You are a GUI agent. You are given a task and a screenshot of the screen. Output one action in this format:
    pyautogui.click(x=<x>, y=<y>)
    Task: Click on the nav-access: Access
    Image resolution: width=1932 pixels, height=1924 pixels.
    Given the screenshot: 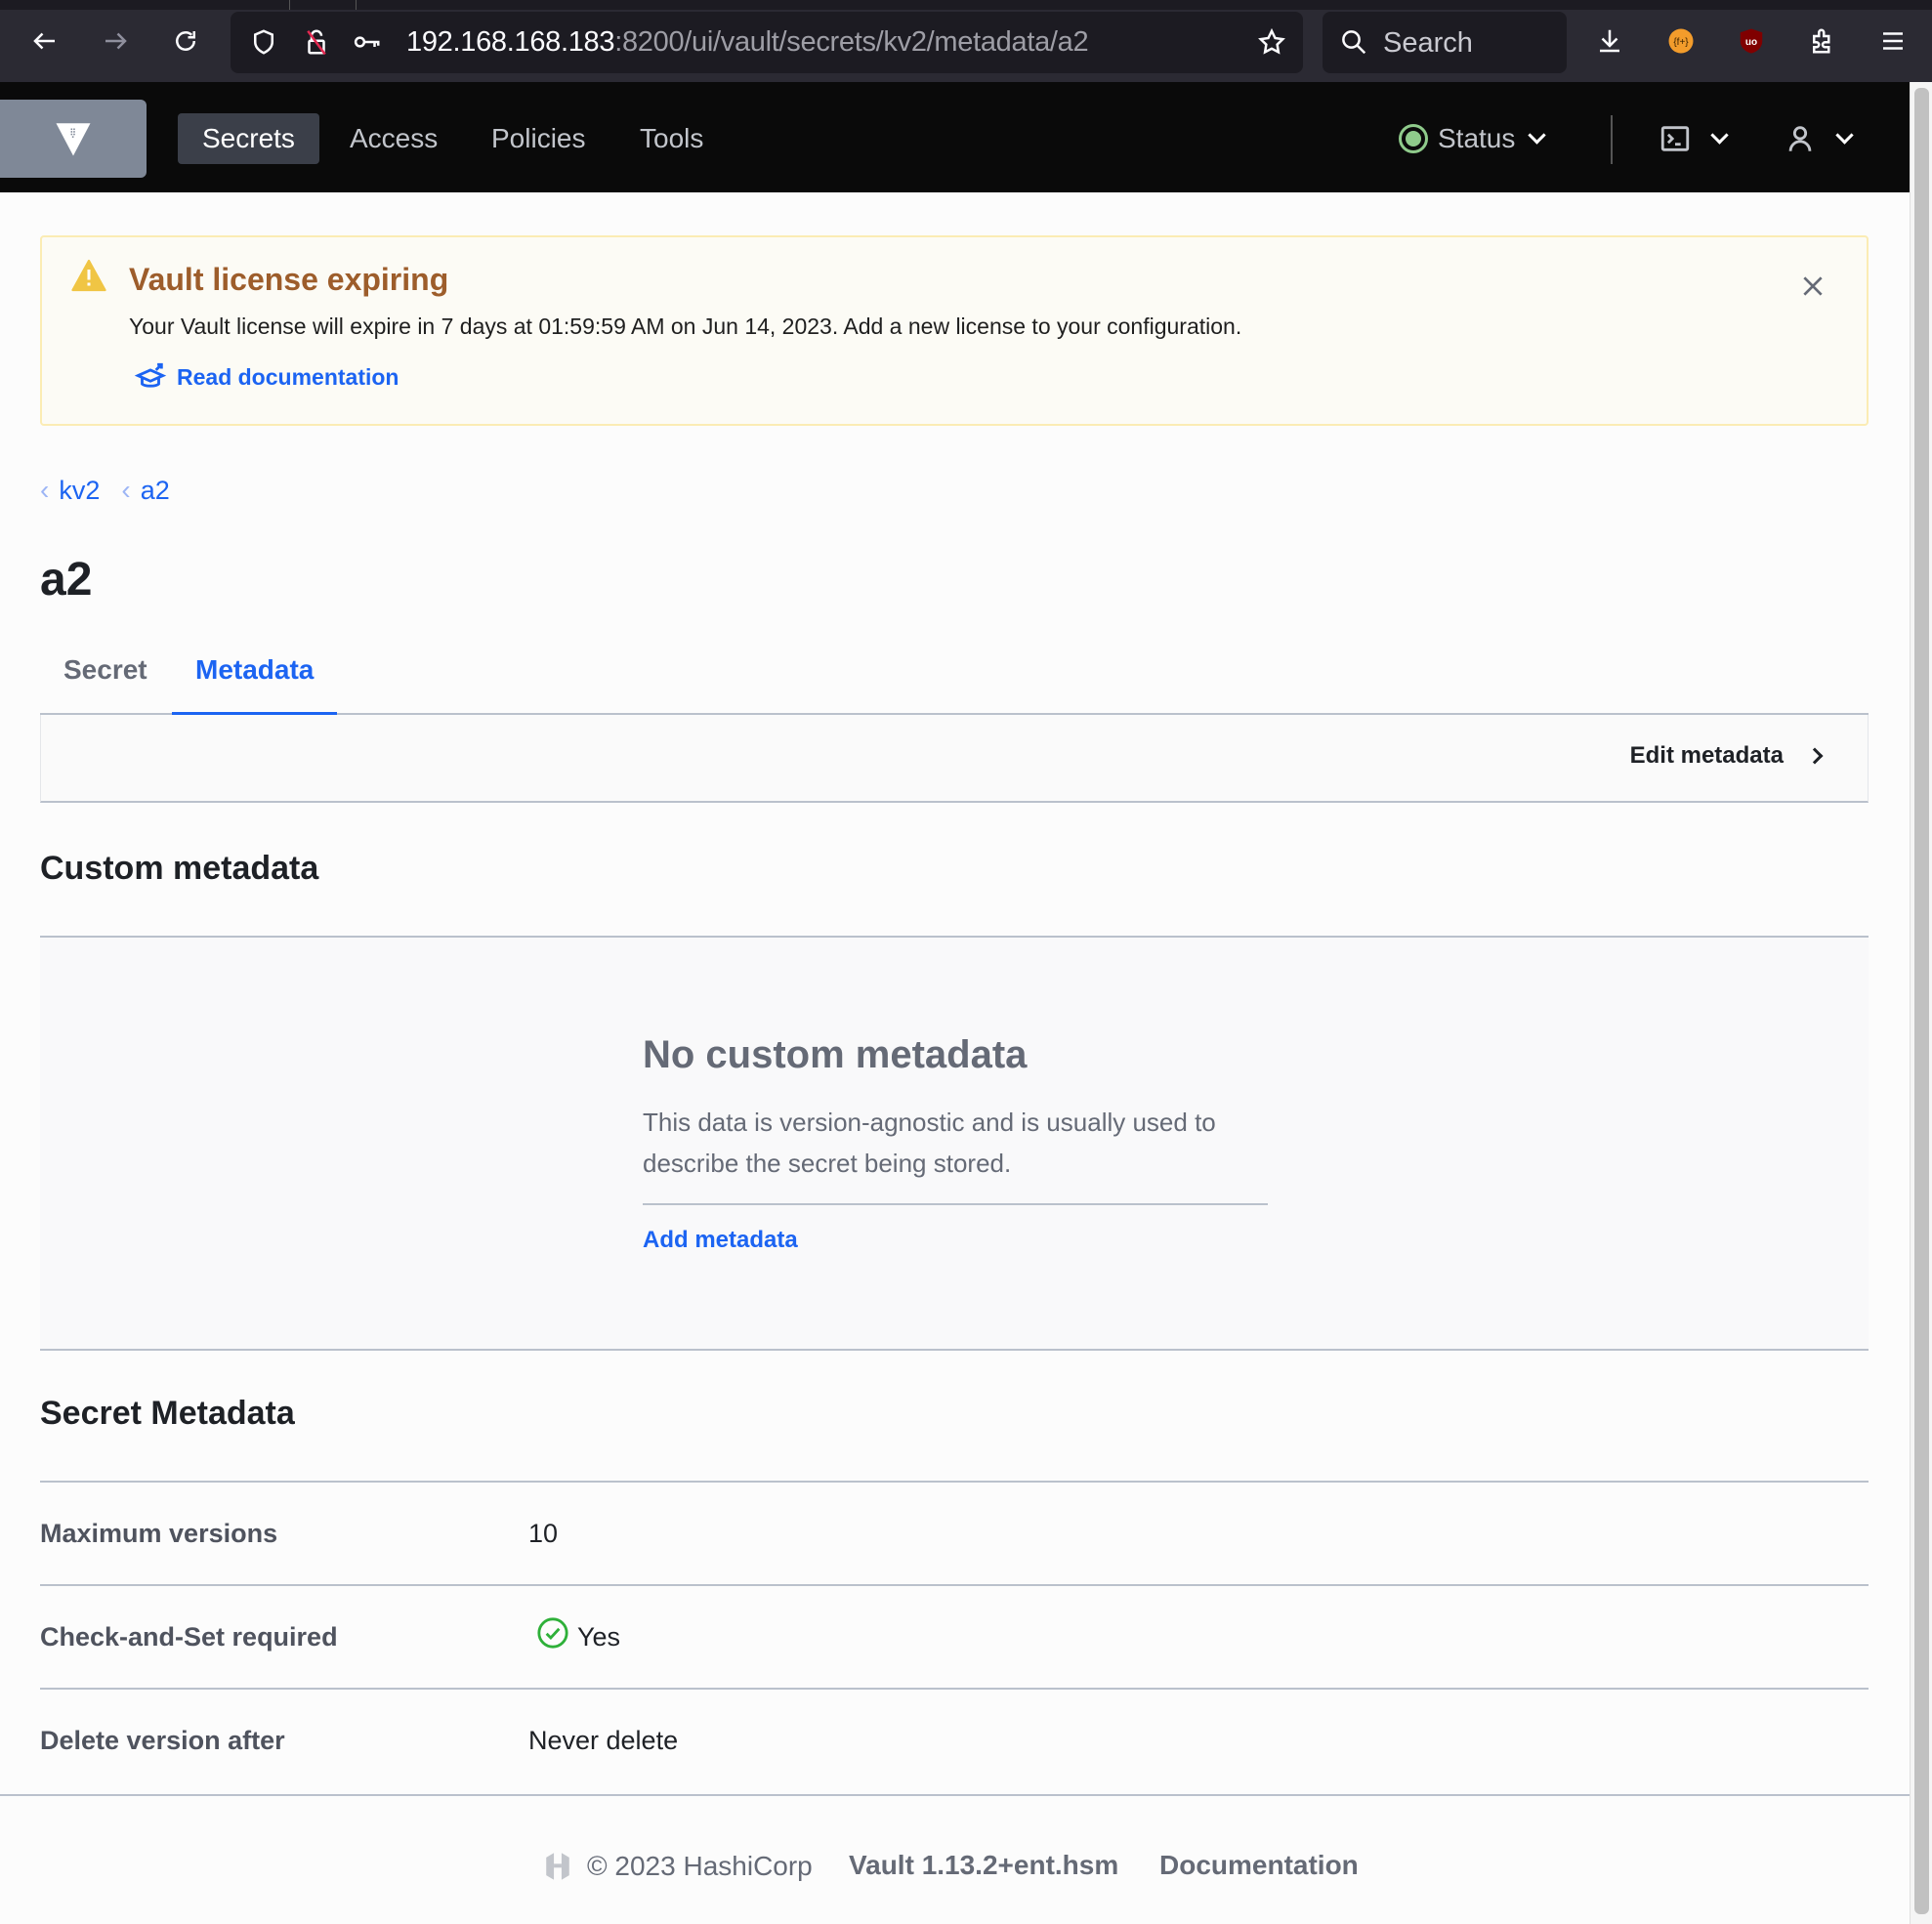 What is the action you would take?
    pyautogui.click(x=393, y=138)
    